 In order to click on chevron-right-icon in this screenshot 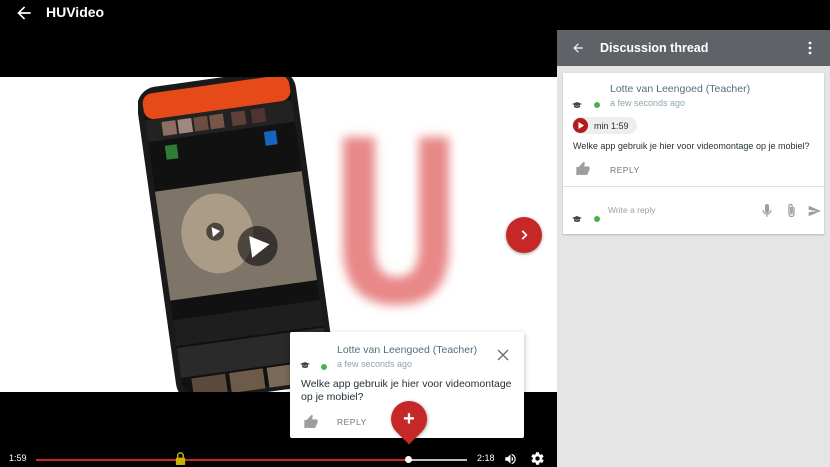, I will do `click(524, 235)`.